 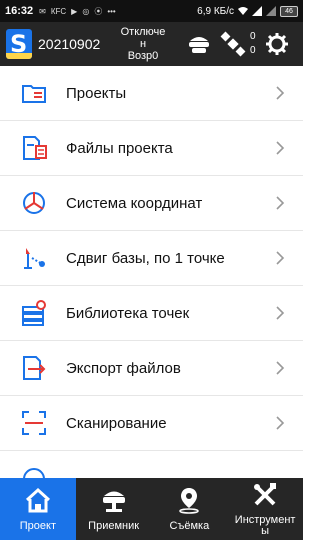 What do you see at coordinates (128, 313) in the screenshot?
I see `menu-item-label: Библиотека точек` at bounding box center [128, 313].